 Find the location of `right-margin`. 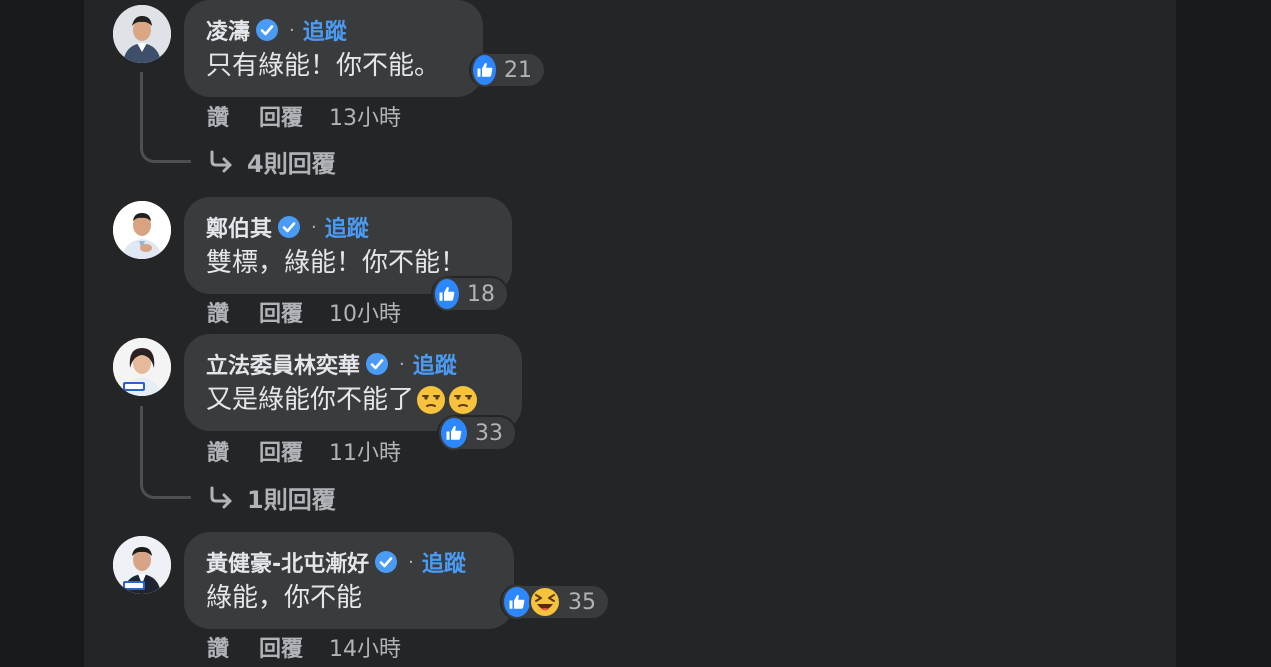

right-margin is located at coordinates (1223, 333).